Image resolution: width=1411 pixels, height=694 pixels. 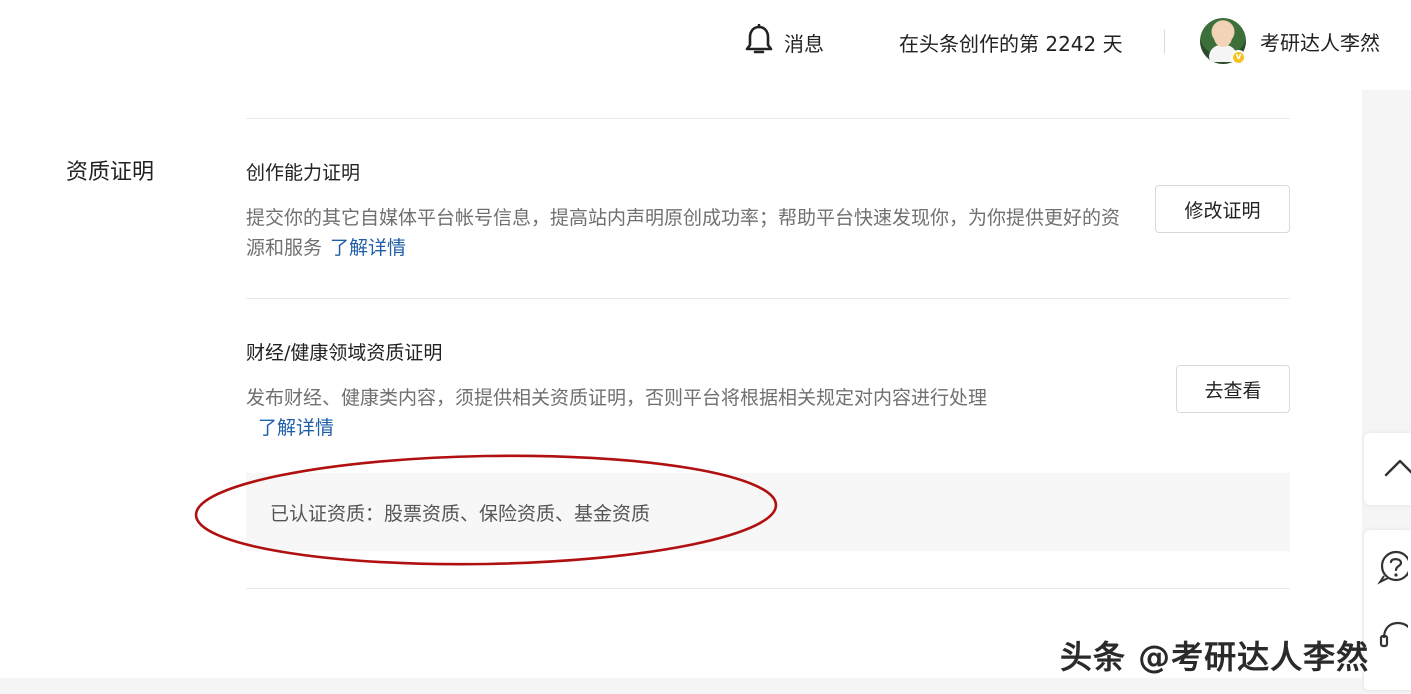 I want to click on back-to-top-button, so click(x=1387, y=469).